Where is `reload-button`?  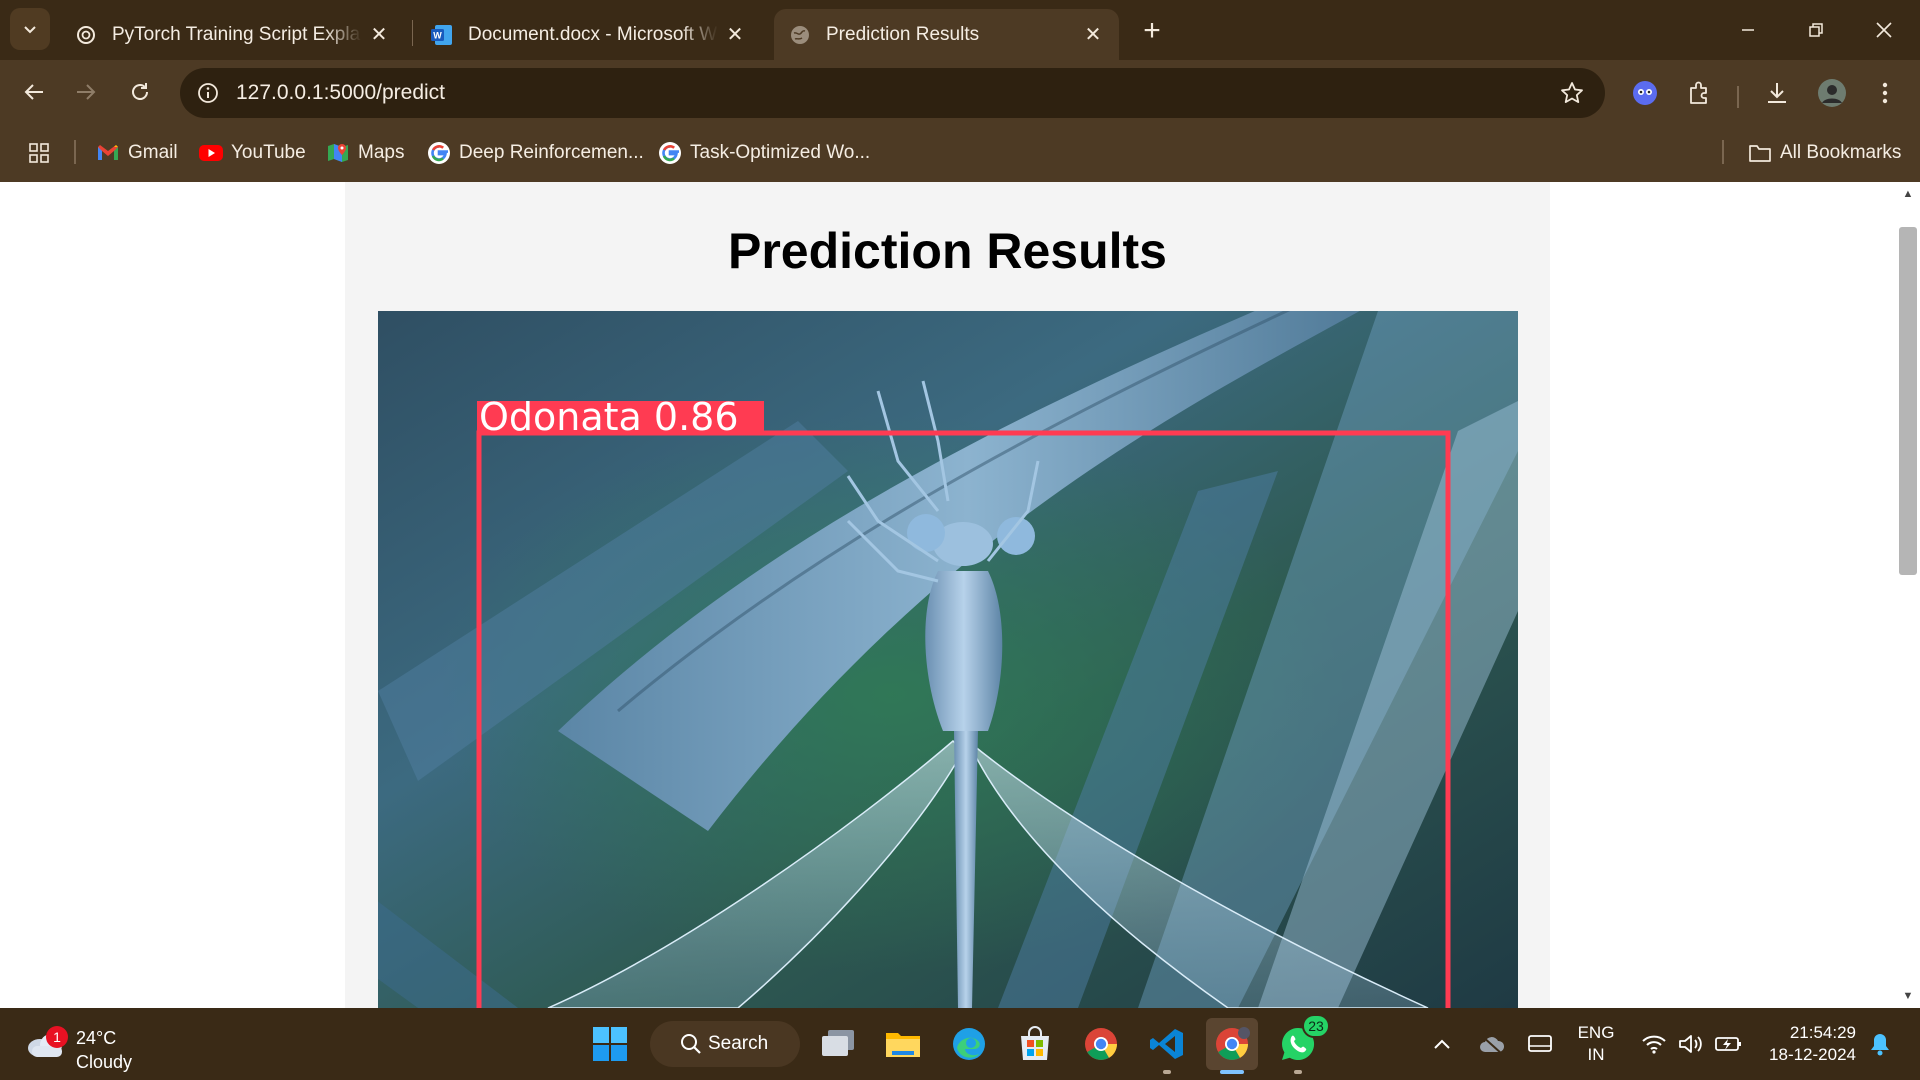
reload-button is located at coordinates (140, 92).